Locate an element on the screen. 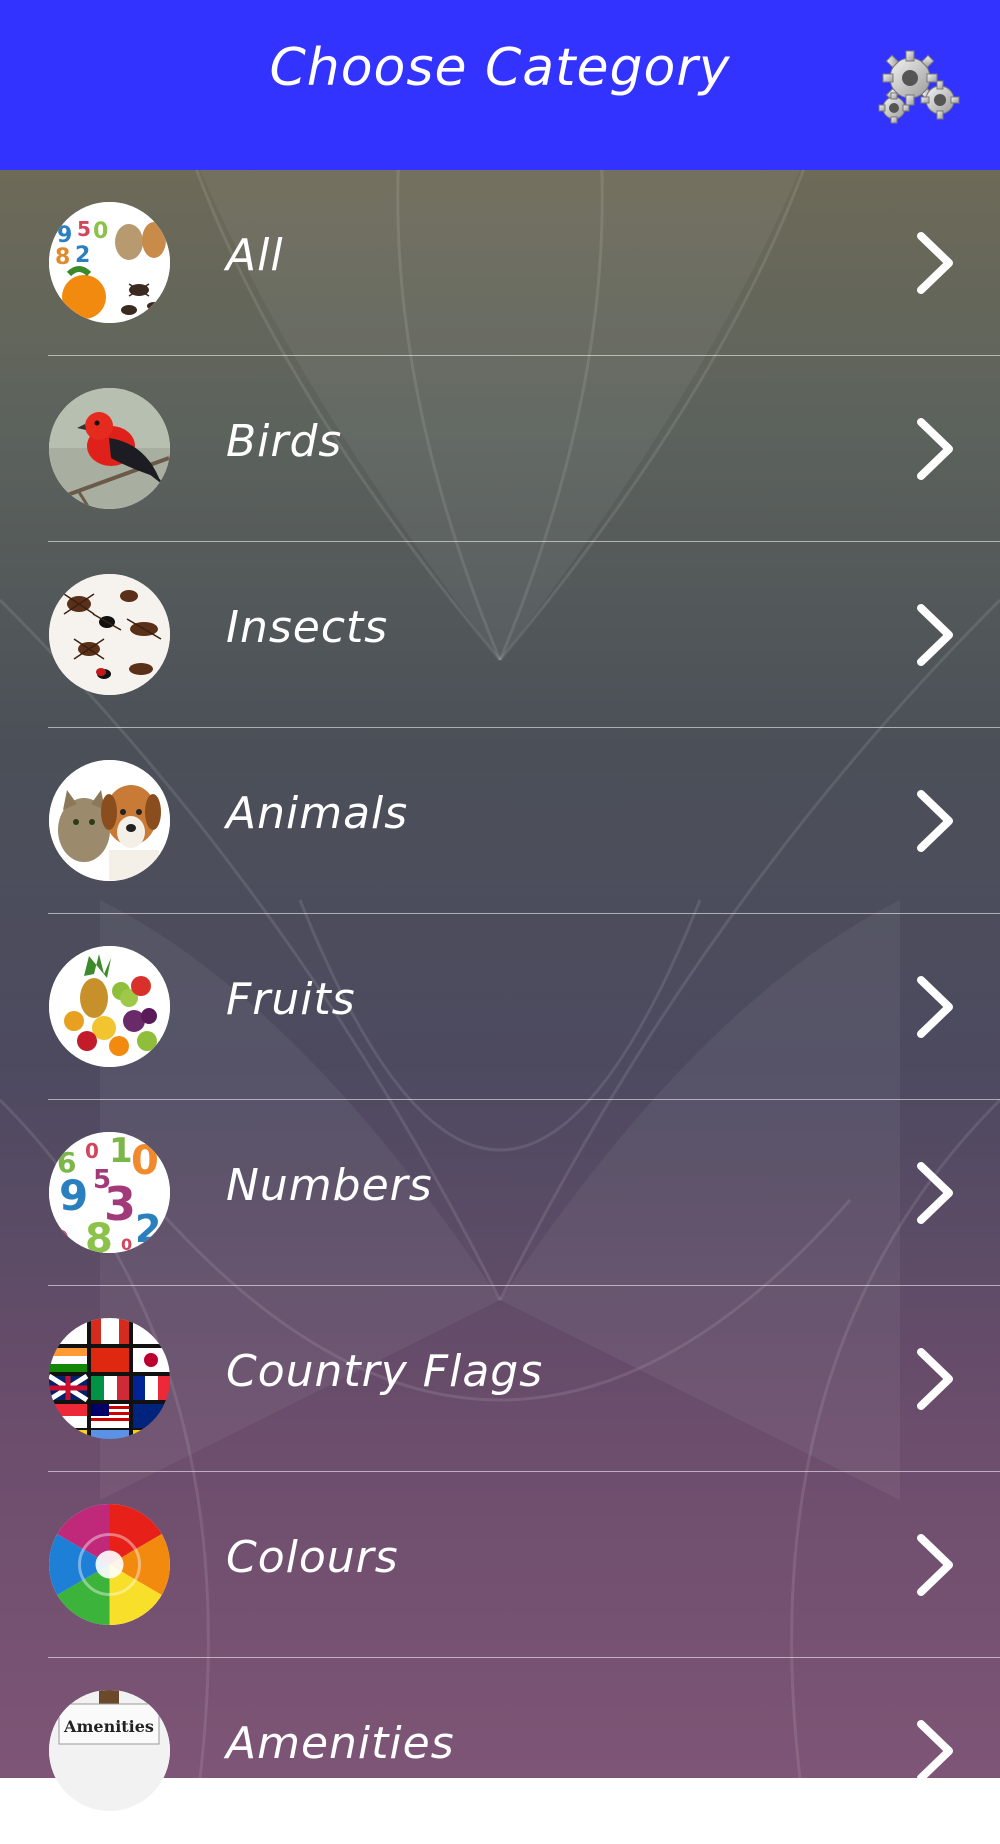  flags-icon is located at coordinates (109, 1378).